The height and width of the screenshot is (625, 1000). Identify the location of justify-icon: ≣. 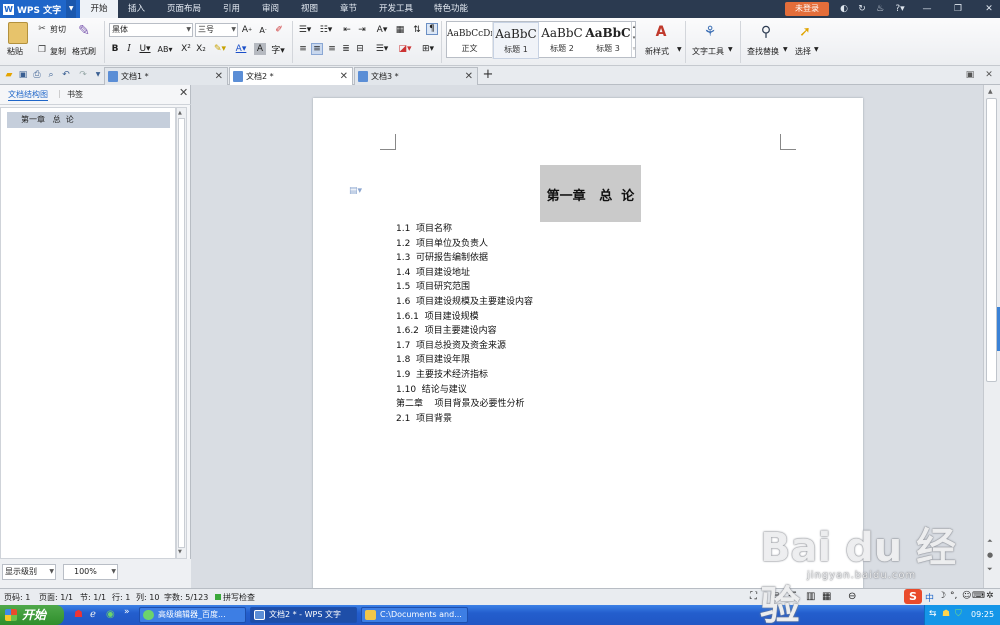
(346, 49).